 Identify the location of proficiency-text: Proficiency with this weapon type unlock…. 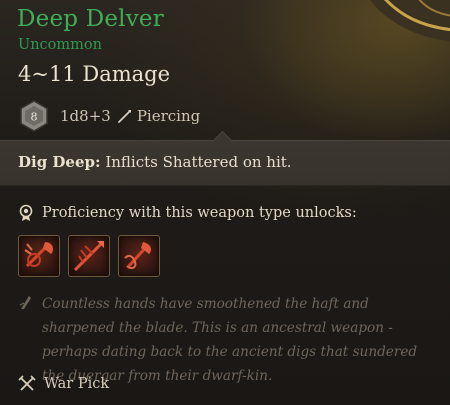
(199, 213).